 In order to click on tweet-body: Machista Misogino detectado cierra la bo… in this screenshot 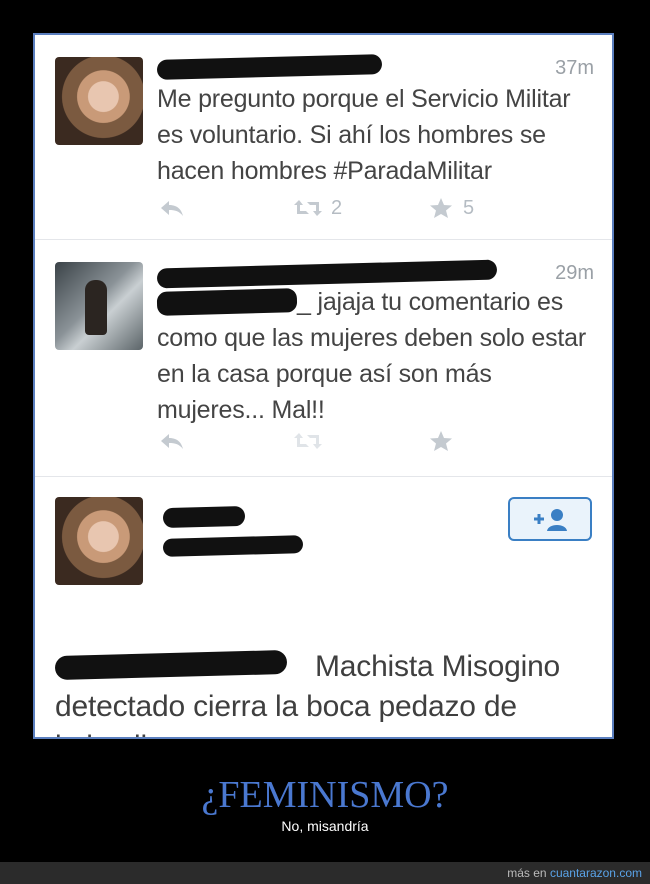, I will do `click(308, 693)`.